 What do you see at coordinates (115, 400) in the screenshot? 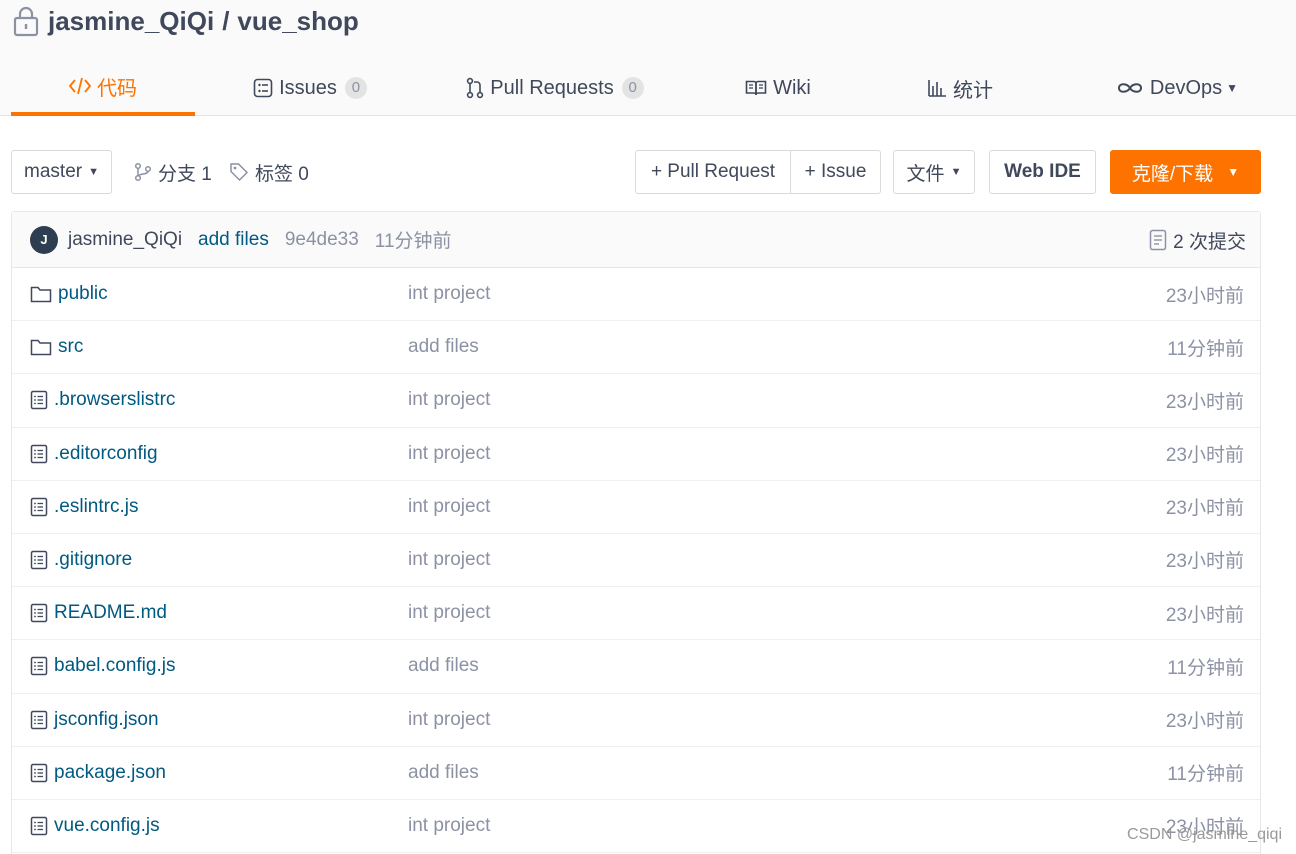
I see `file-name: .browserslistrc` at bounding box center [115, 400].